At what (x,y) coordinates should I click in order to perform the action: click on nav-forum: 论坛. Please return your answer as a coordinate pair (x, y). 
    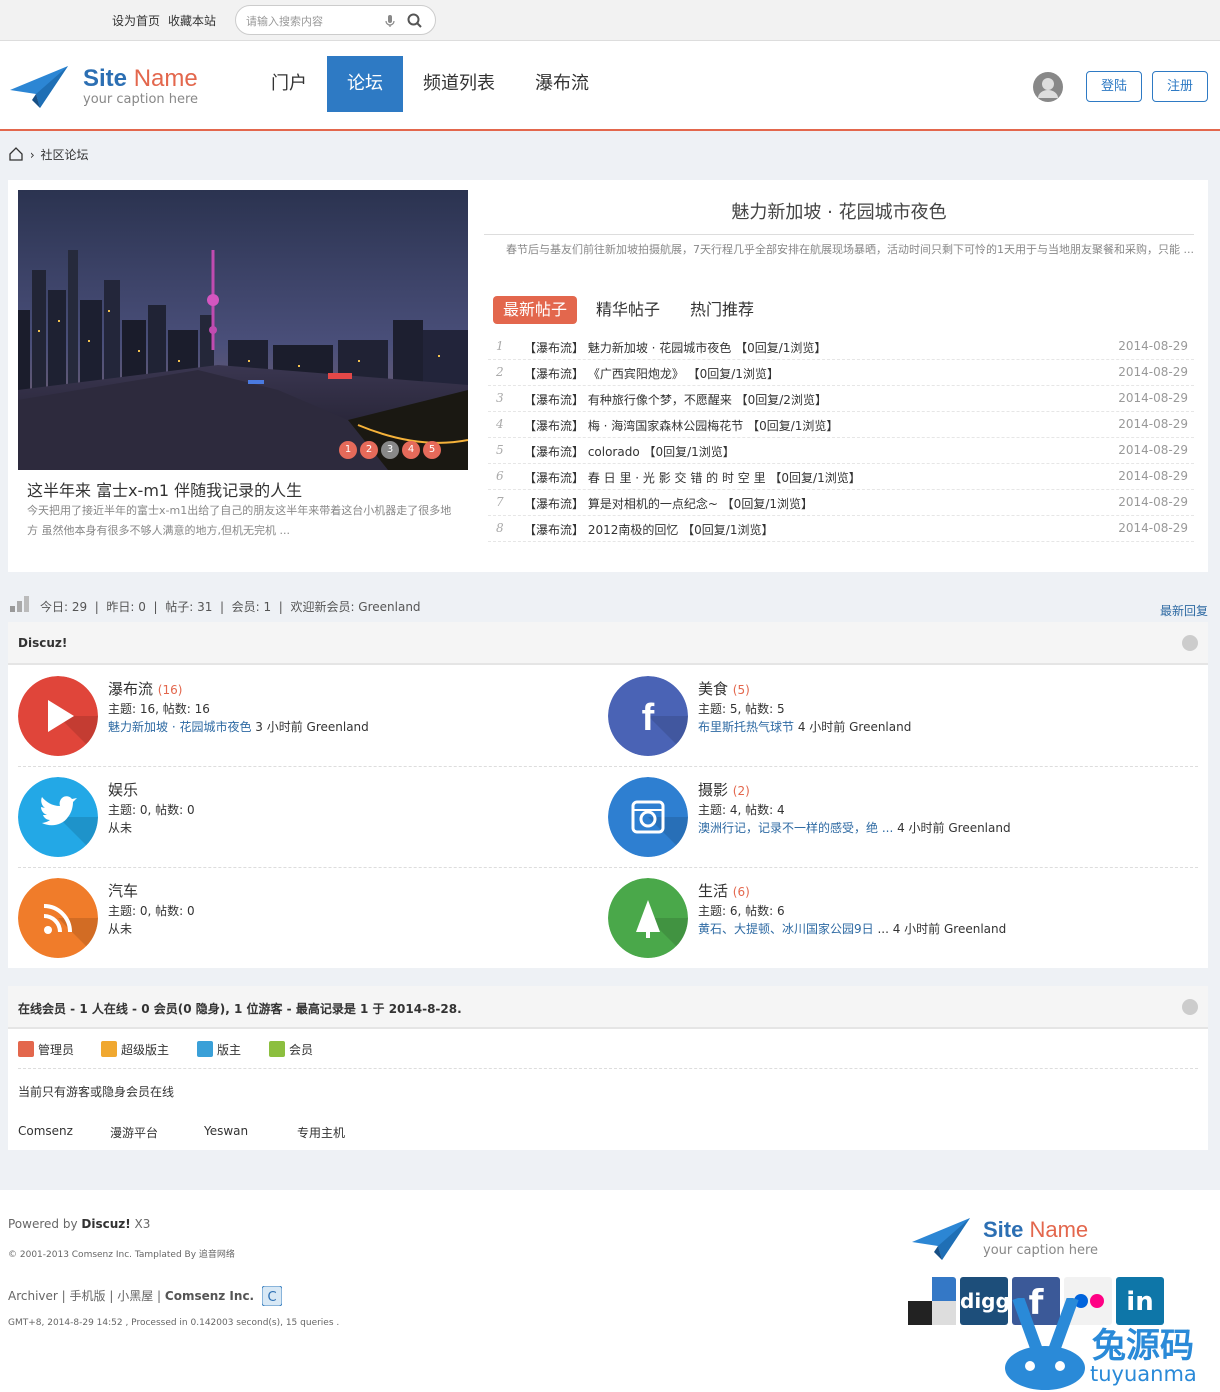
    Looking at the image, I should click on (365, 84).